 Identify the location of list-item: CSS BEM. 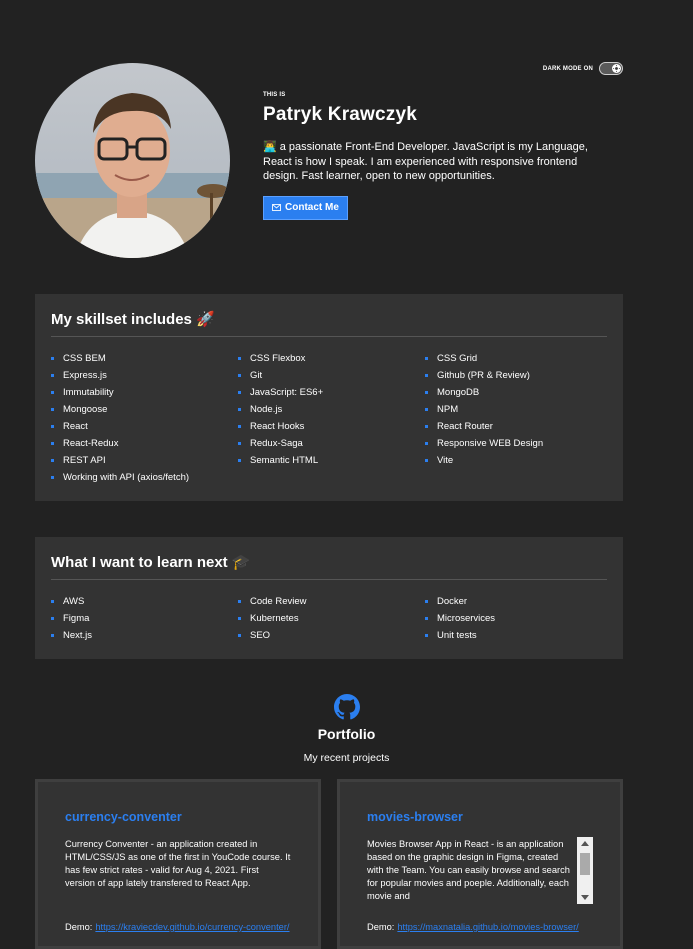
(144, 358).